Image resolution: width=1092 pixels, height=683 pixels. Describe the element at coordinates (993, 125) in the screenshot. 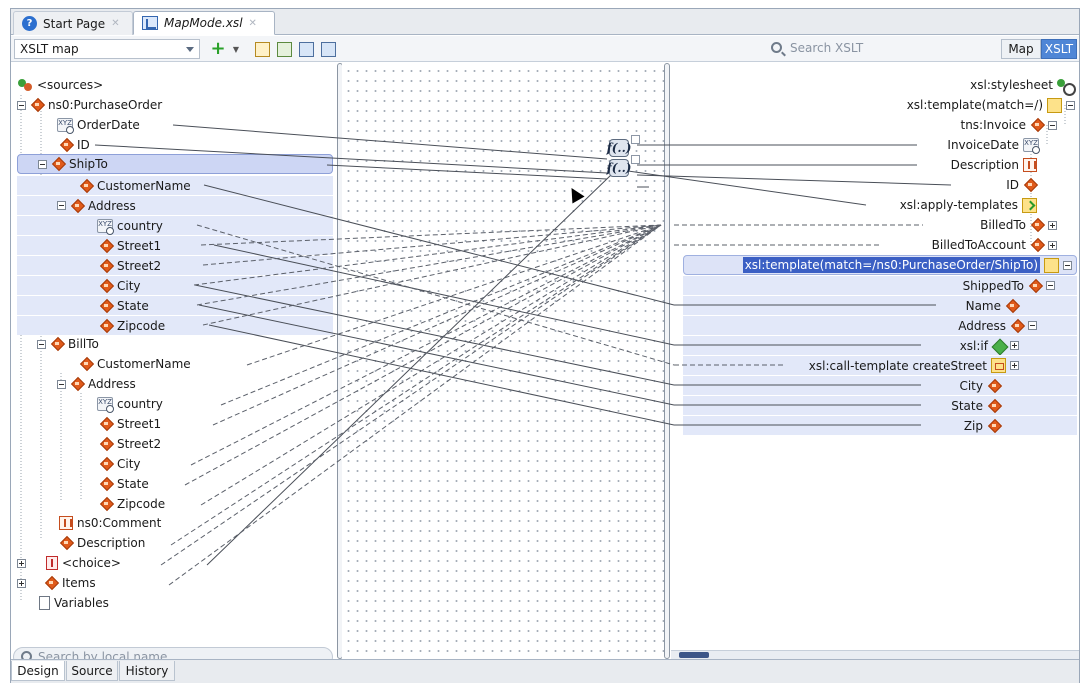

I see `tree-node-label: tns:Invoice` at that location.